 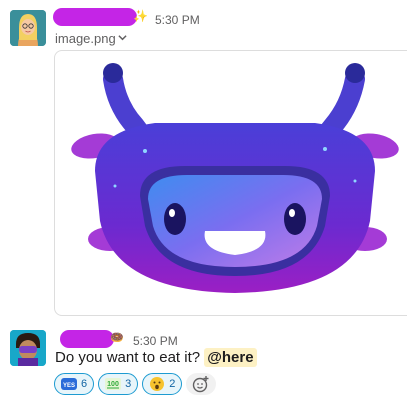 What do you see at coordinates (122, 37) in the screenshot?
I see `chevron-down-icon` at bounding box center [122, 37].